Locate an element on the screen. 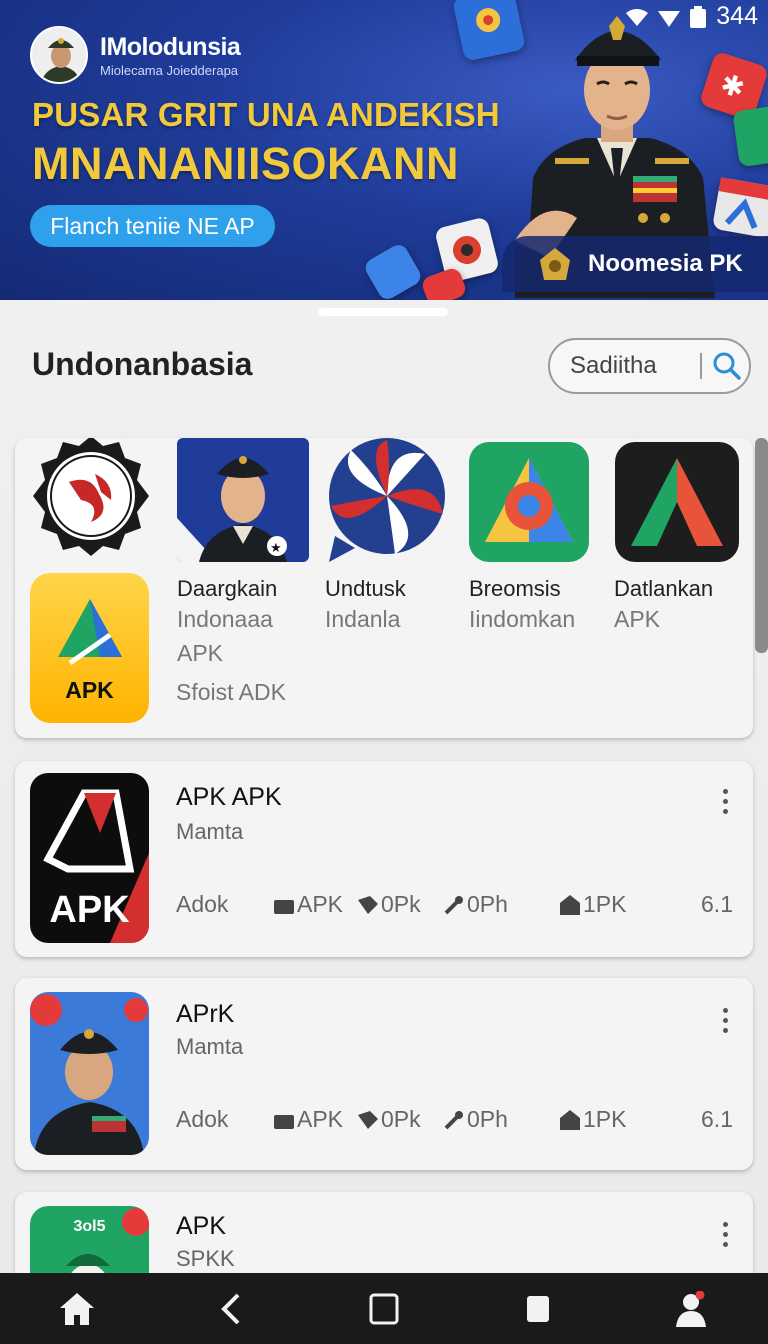 Image resolution: width=768 pixels, height=1344 pixels. status-bar: 344 is located at coordinates (692, 16).